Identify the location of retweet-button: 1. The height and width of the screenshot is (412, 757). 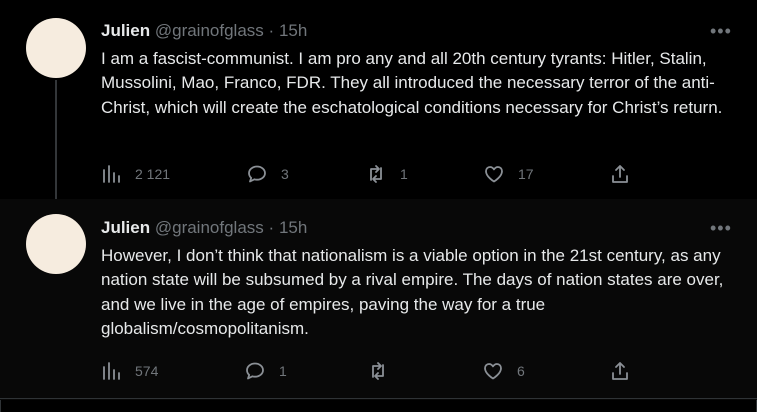
(387, 174).